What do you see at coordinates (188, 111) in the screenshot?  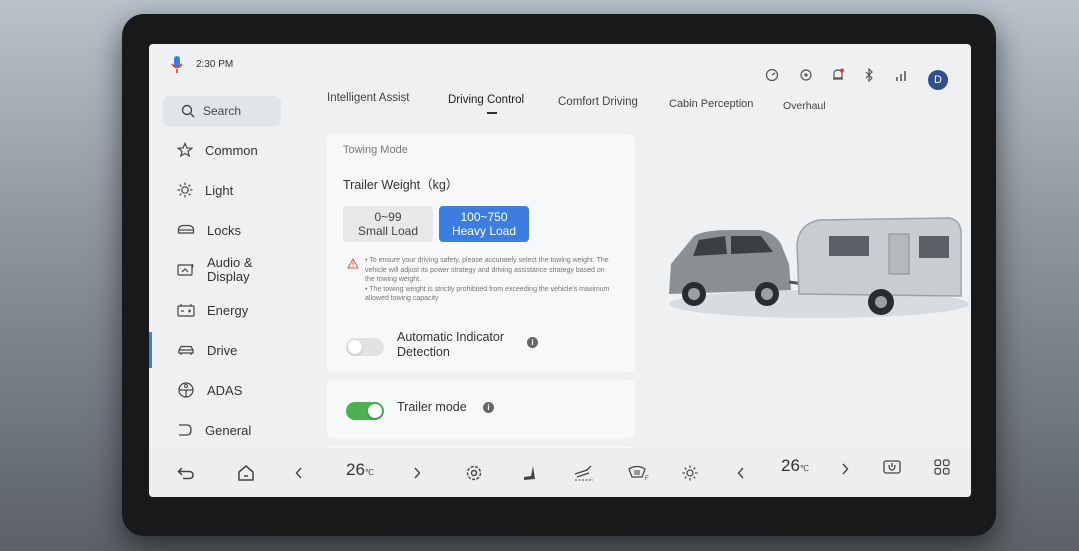 I see `search-icon` at bounding box center [188, 111].